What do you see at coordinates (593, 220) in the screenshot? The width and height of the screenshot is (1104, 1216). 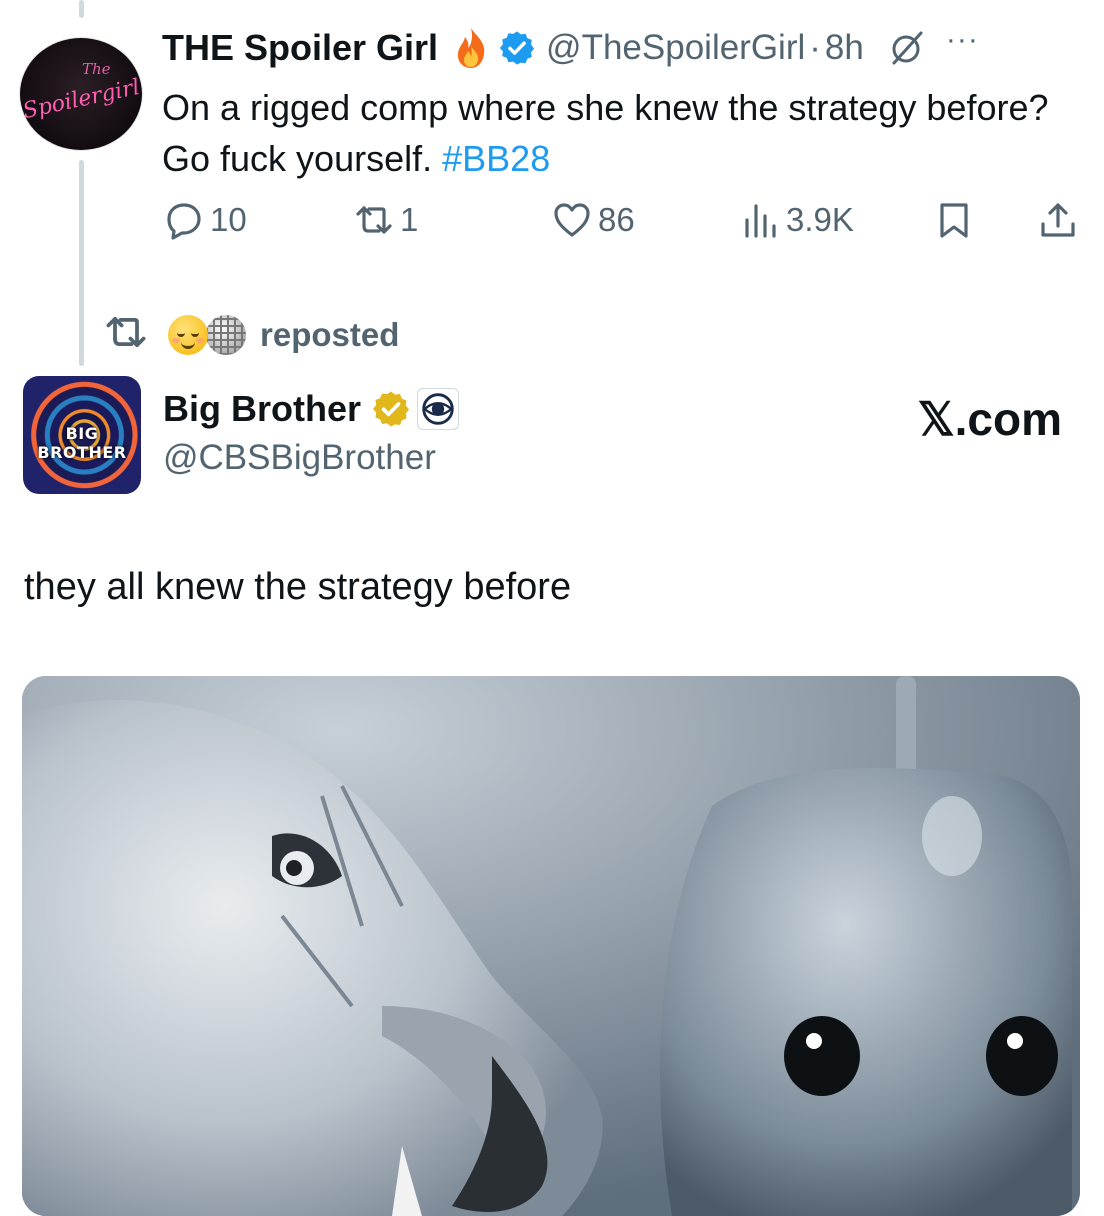 I see `like-button: 86` at bounding box center [593, 220].